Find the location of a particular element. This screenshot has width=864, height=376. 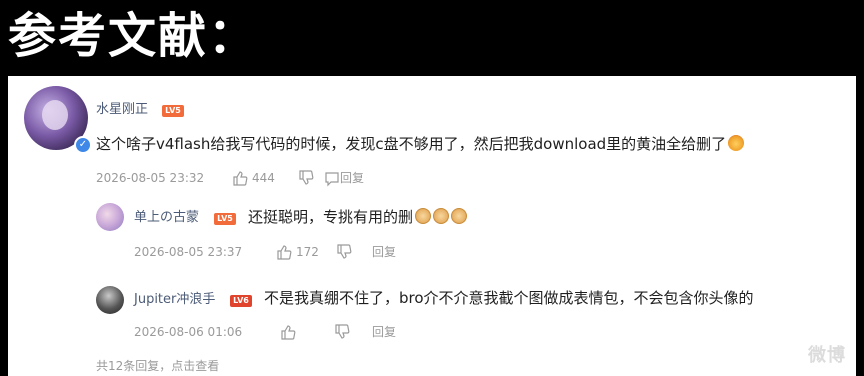

reply-text: 还挺聪明，专挑有用的删 is located at coordinates (358, 217).